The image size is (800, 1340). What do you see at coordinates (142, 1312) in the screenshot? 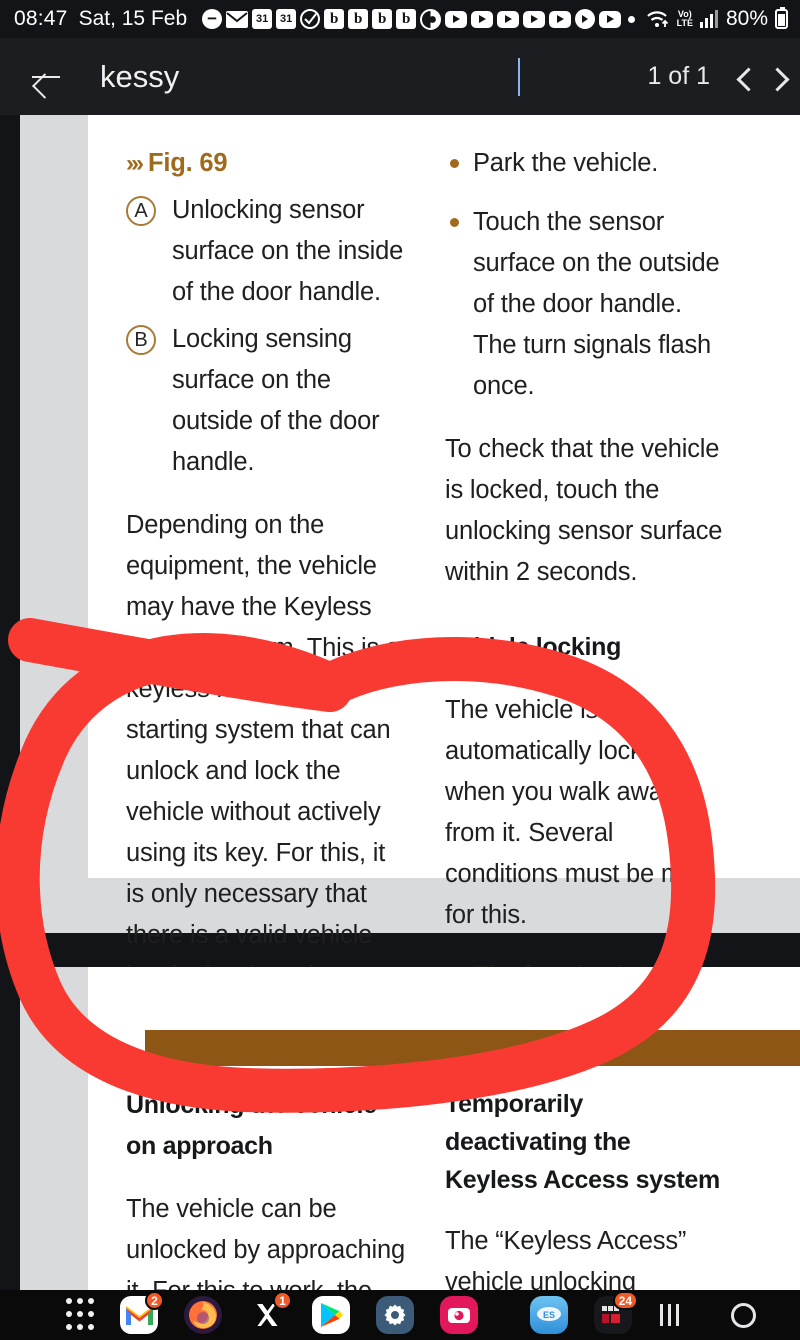
I see `gmail-icon: 2` at bounding box center [142, 1312].